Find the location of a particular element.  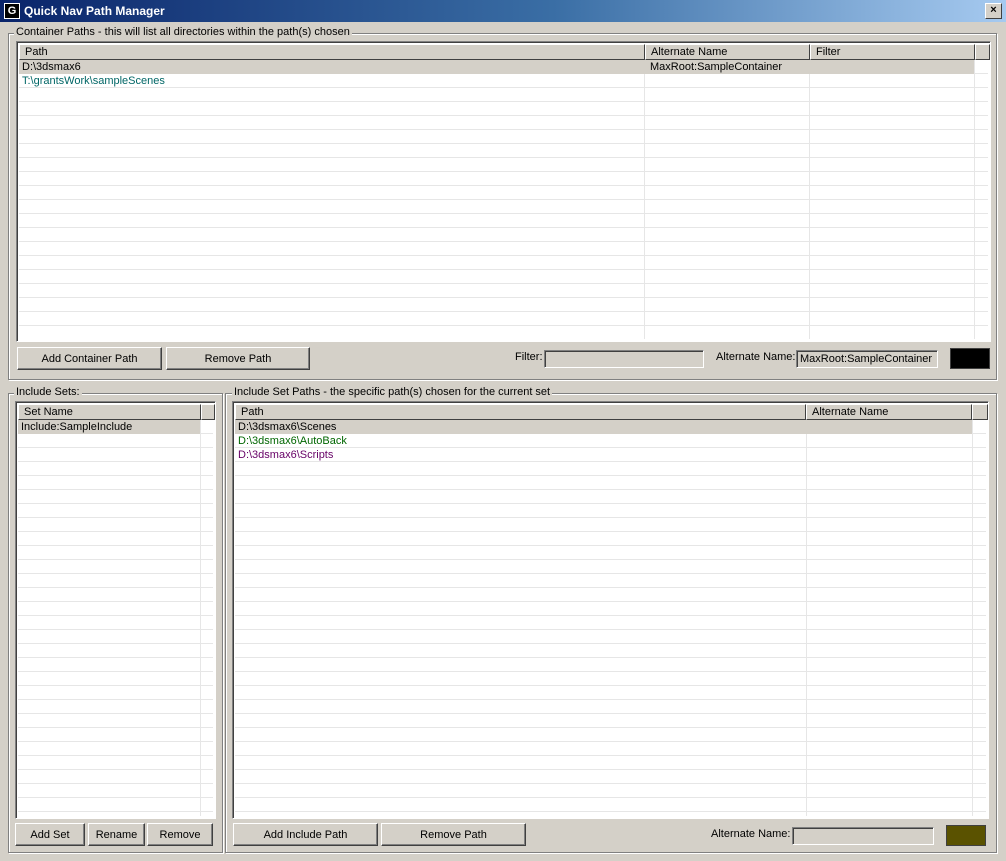

table-row: D:\3dsmax6\Scripts is located at coordinates (603, 455).